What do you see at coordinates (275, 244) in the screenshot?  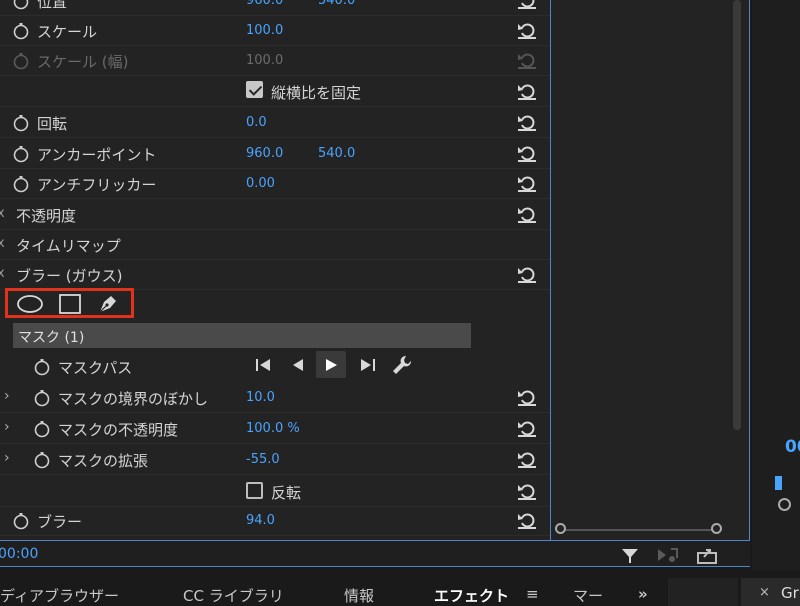 I see `row-time-remap: x タイムリマップ` at bounding box center [275, 244].